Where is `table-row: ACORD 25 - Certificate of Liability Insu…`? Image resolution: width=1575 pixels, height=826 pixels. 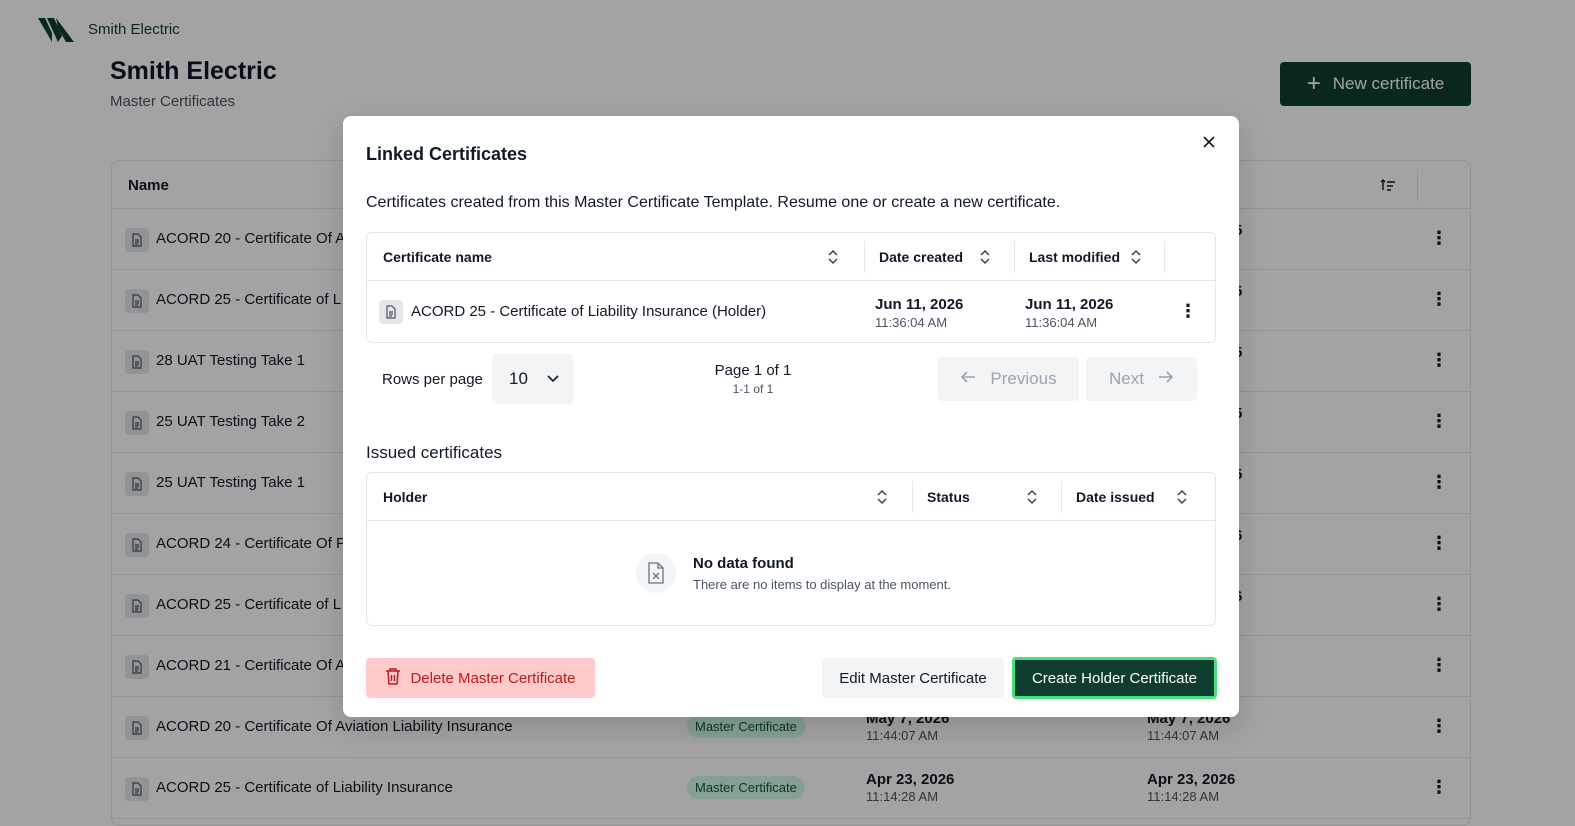
table-row: ACORD 25 - Certificate of Liability Insu… is located at coordinates (791, 312).